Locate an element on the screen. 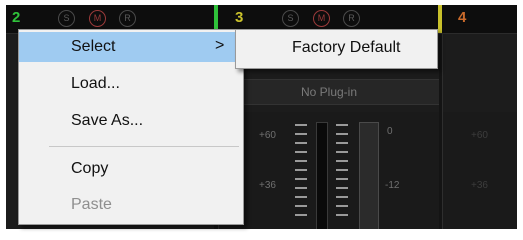  fader-ticks-left is located at coordinates (301, 173).